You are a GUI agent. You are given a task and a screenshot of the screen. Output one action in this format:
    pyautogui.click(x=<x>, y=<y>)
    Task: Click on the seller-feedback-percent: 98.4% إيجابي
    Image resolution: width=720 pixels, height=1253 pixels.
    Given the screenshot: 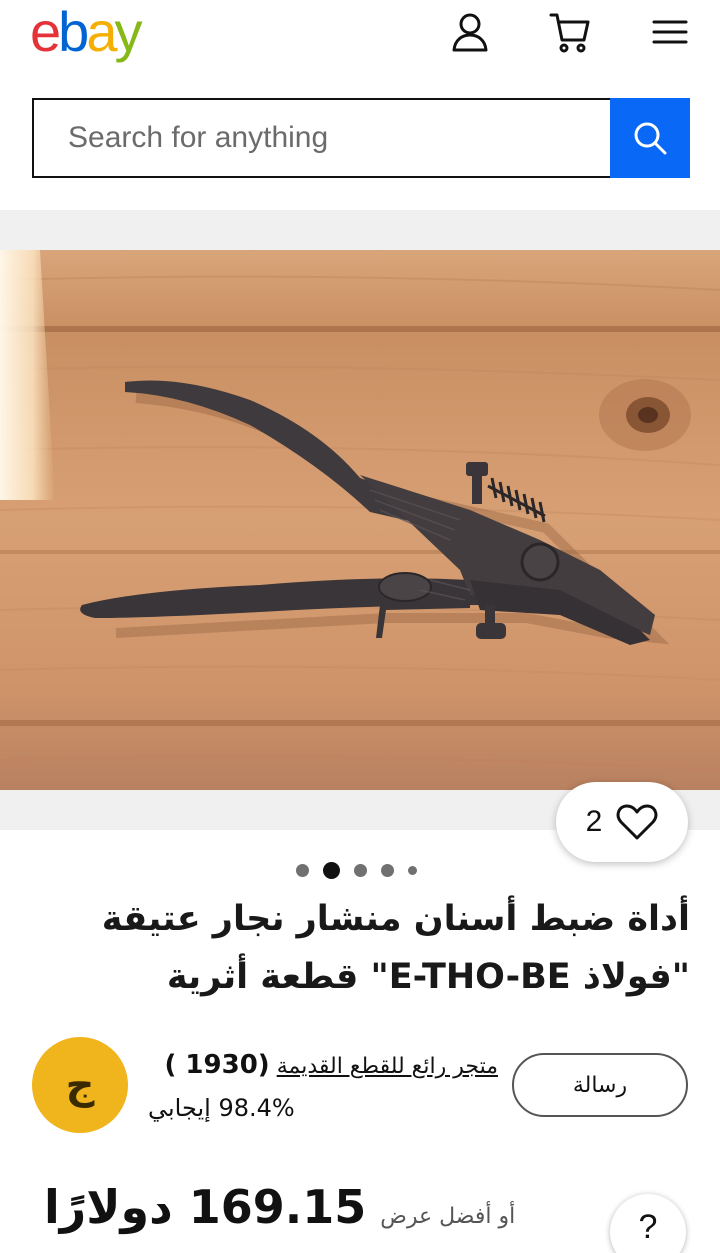 What is the action you would take?
    pyautogui.click(x=221, y=1108)
    